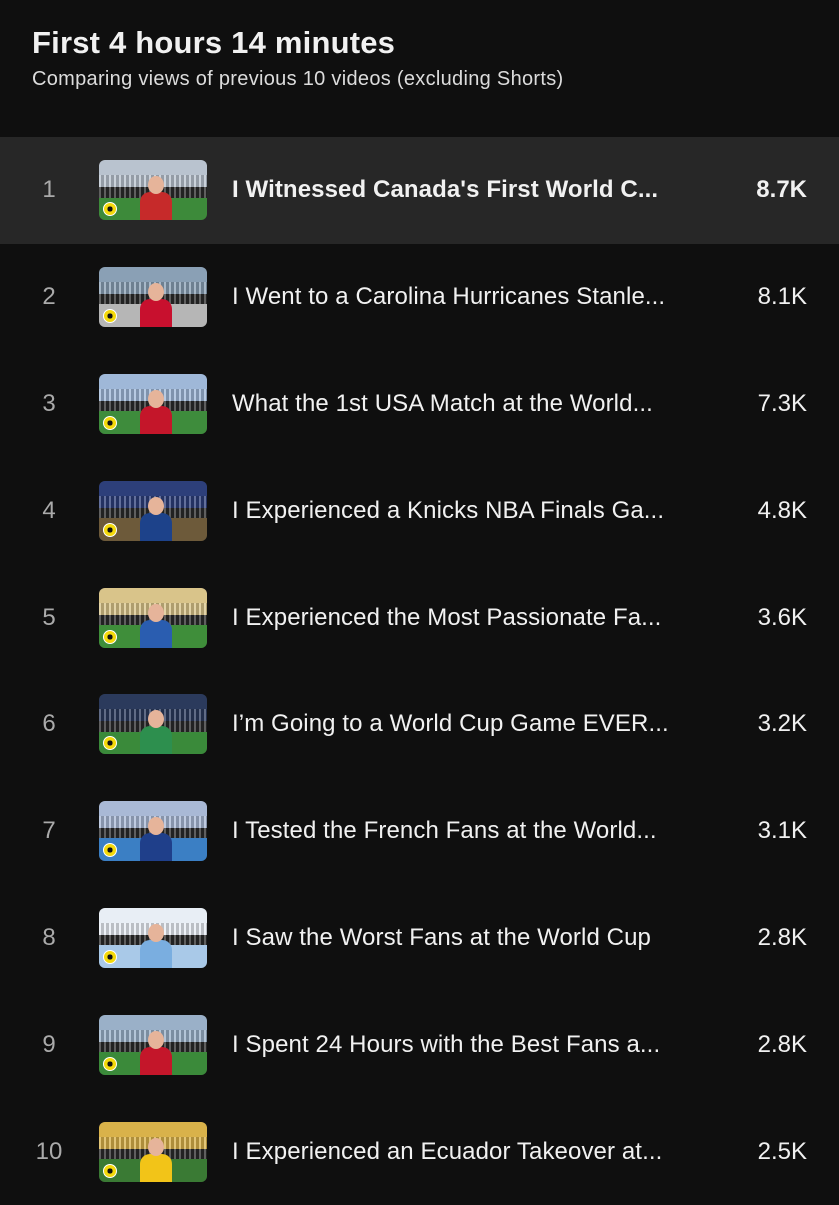 This screenshot has width=839, height=1205. Describe the element at coordinates (782, 617) in the screenshot. I see `video-views: 3.6K` at that location.